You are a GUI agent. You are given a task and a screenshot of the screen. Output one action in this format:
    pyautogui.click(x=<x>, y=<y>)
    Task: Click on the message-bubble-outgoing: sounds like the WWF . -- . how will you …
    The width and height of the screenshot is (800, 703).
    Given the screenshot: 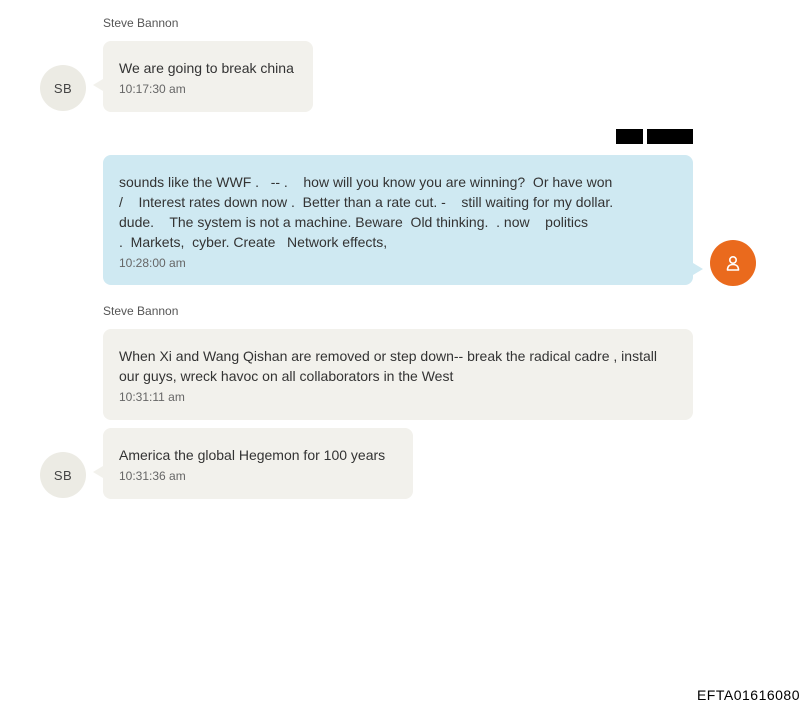 What is the action you would take?
    pyautogui.click(x=403, y=220)
    